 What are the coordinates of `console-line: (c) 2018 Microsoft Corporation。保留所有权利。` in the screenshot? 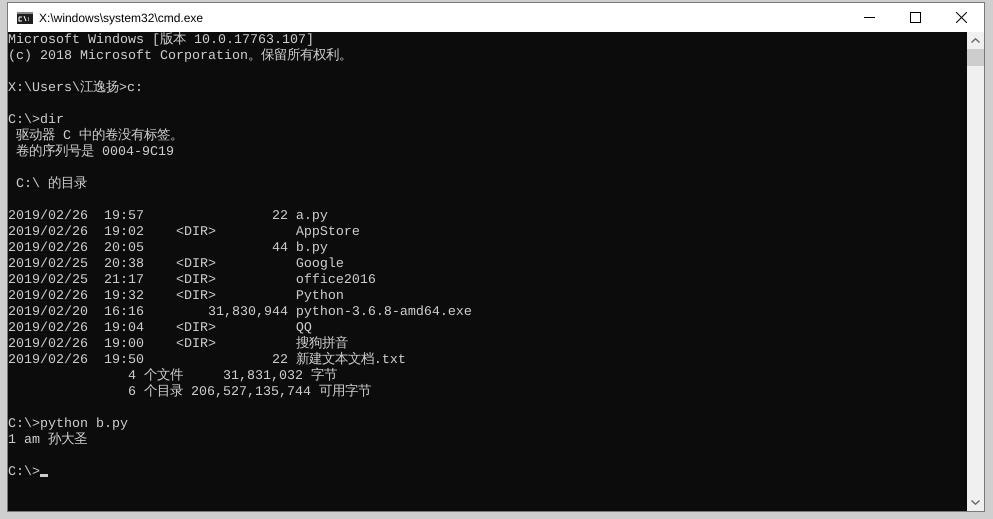 It's located at (180, 56).